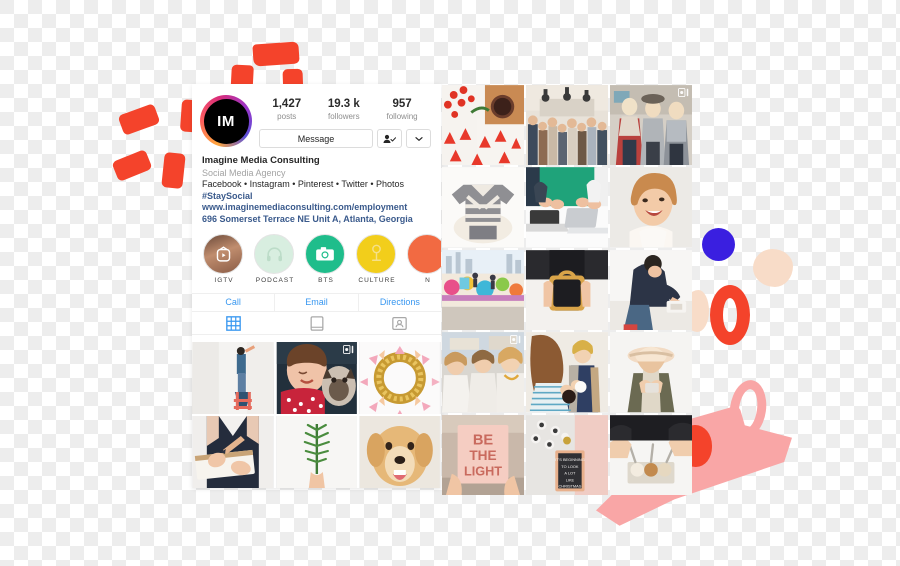  What do you see at coordinates (730, 315) in the screenshot?
I see `red-ring-shape` at bounding box center [730, 315].